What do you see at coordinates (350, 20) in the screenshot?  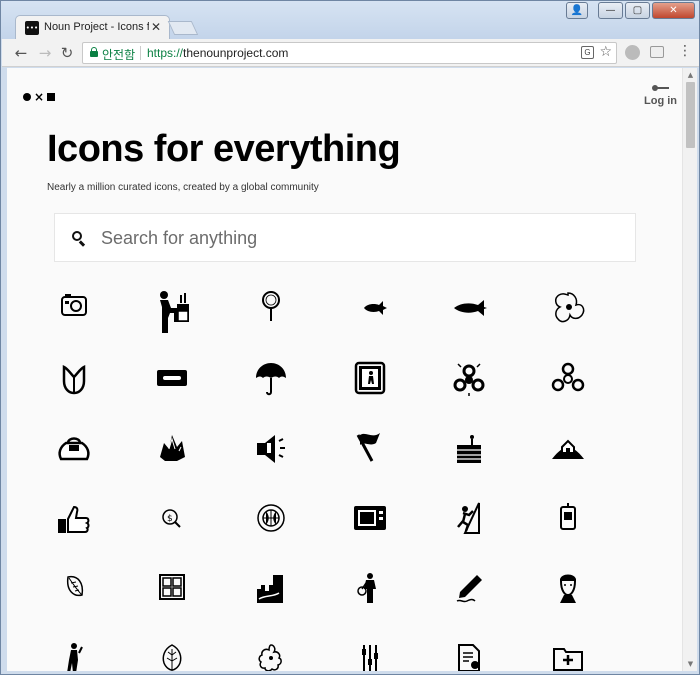 I see `title-bar: ••• Noun Project - Icons fo ✕ 👤 — ▢ ✕` at bounding box center [350, 20].